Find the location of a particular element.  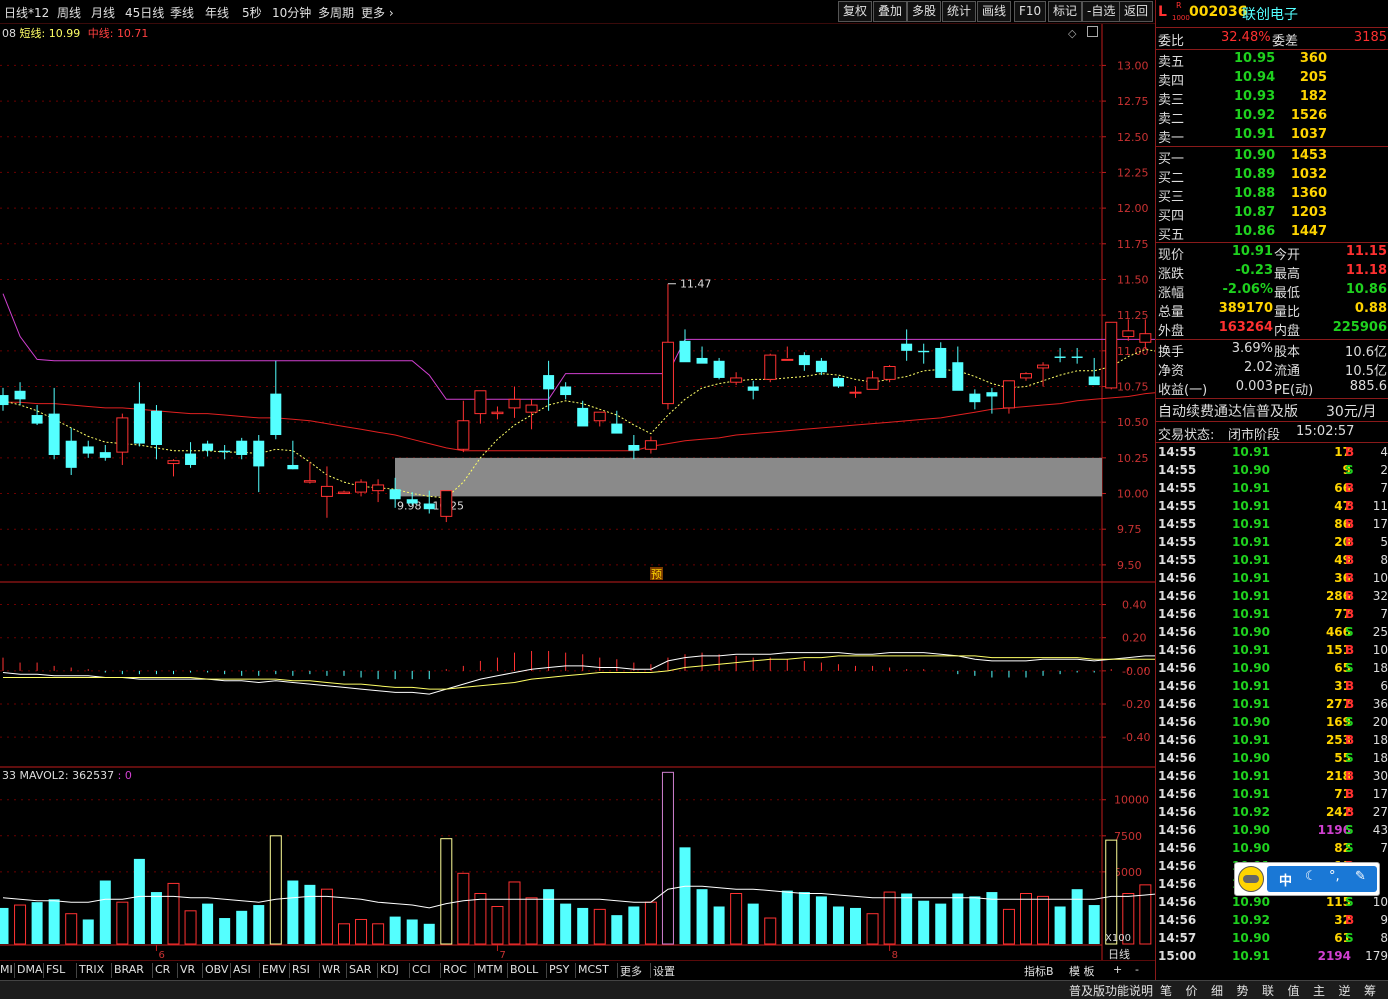

indicator-tab-6: CR is located at coordinates (162, 969).